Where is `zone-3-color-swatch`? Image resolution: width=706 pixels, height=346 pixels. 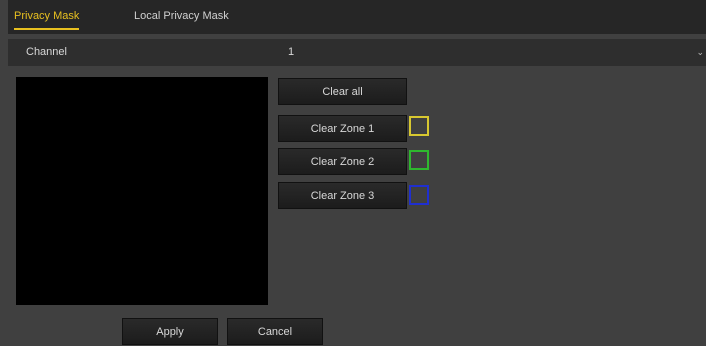 zone-3-color-swatch is located at coordinates (419, 195).